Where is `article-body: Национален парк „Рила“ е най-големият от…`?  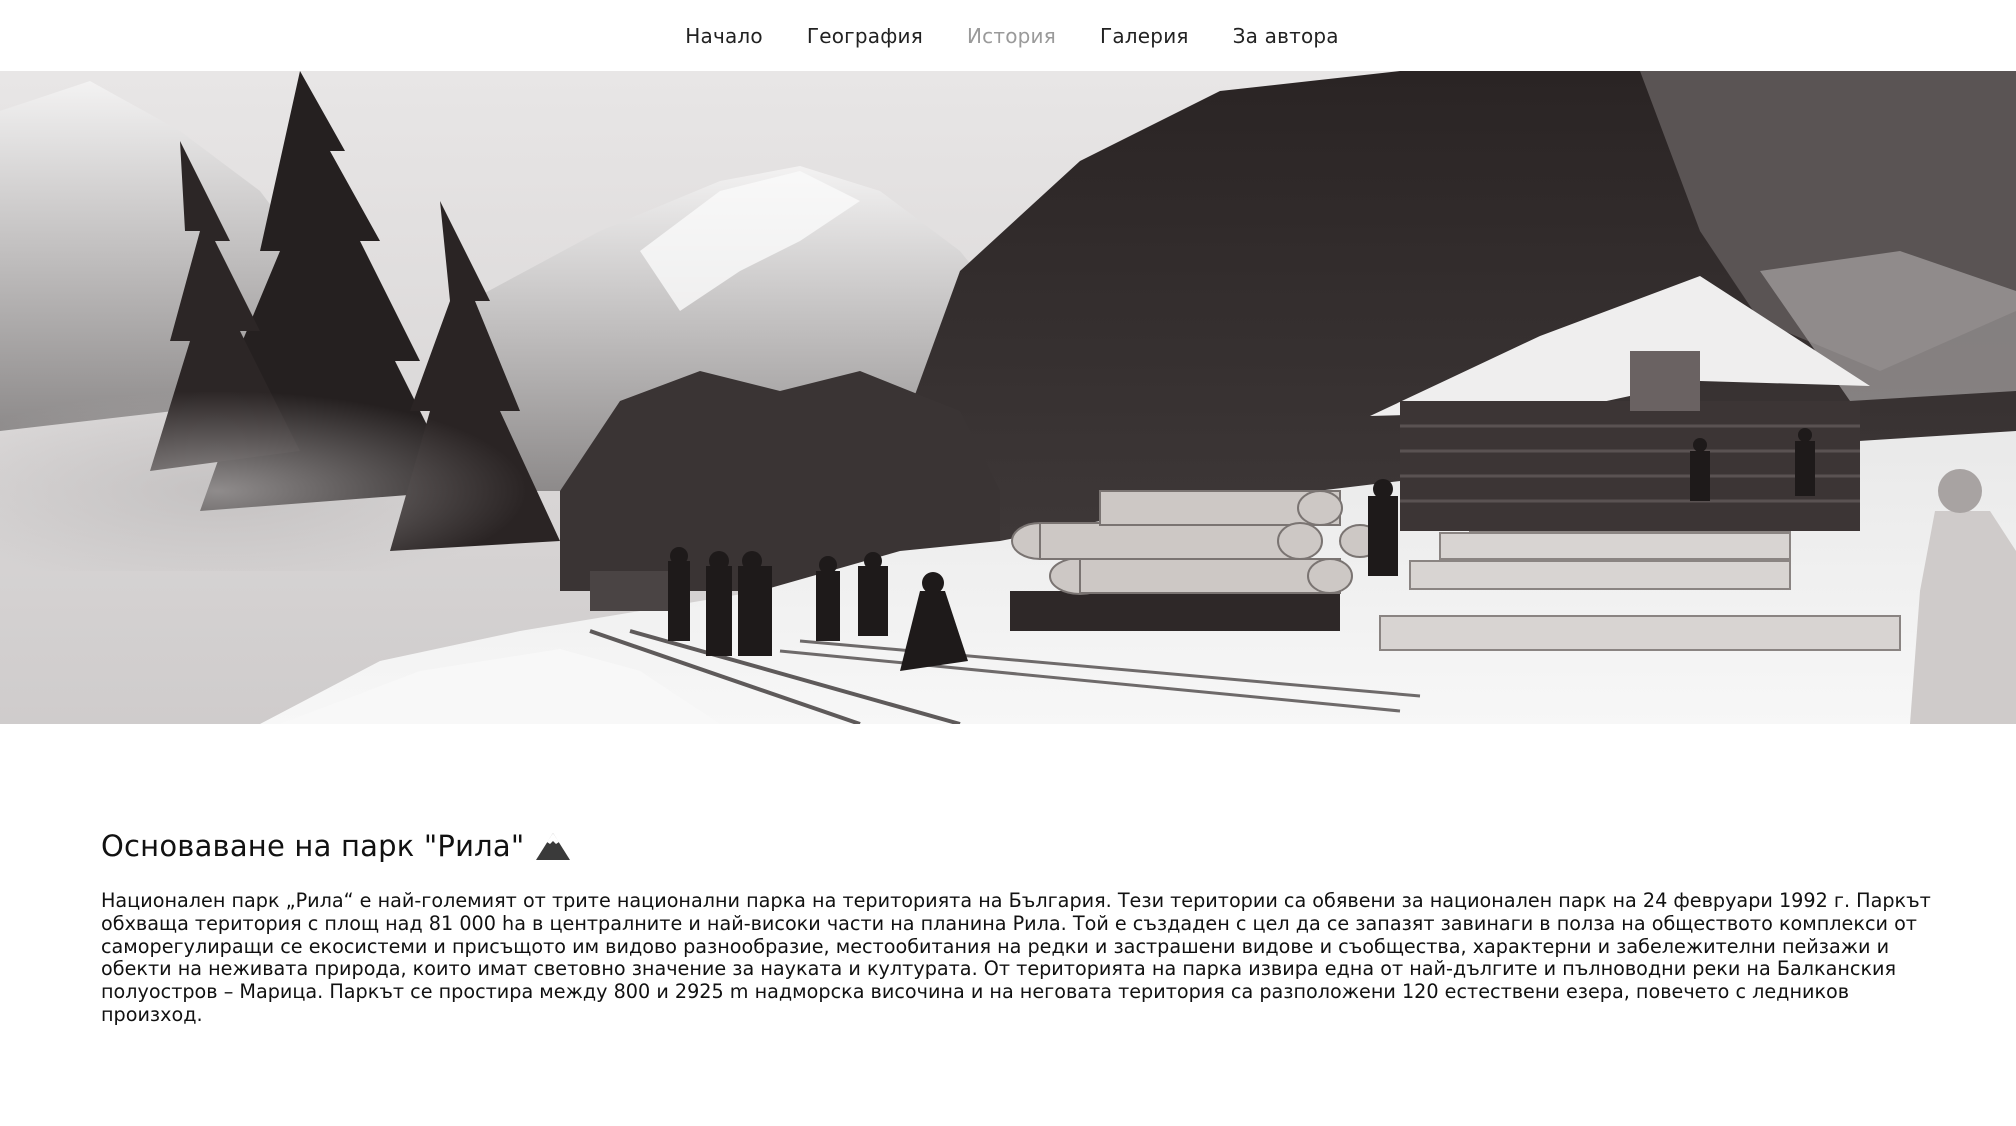 article-body: Национален парк „Рила“ е най-големият от… is located at coordinates (1016, 957).